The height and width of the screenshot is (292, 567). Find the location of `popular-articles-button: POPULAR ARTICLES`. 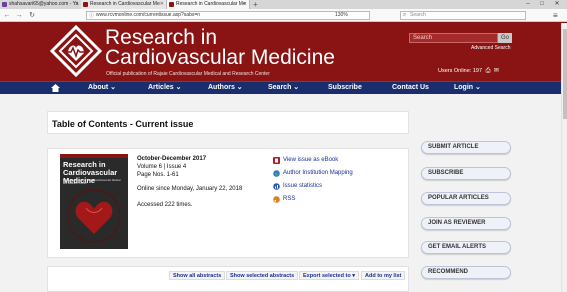

popular-articles-button: POPULAR ARTICLES is located at coordinates (466, 198).